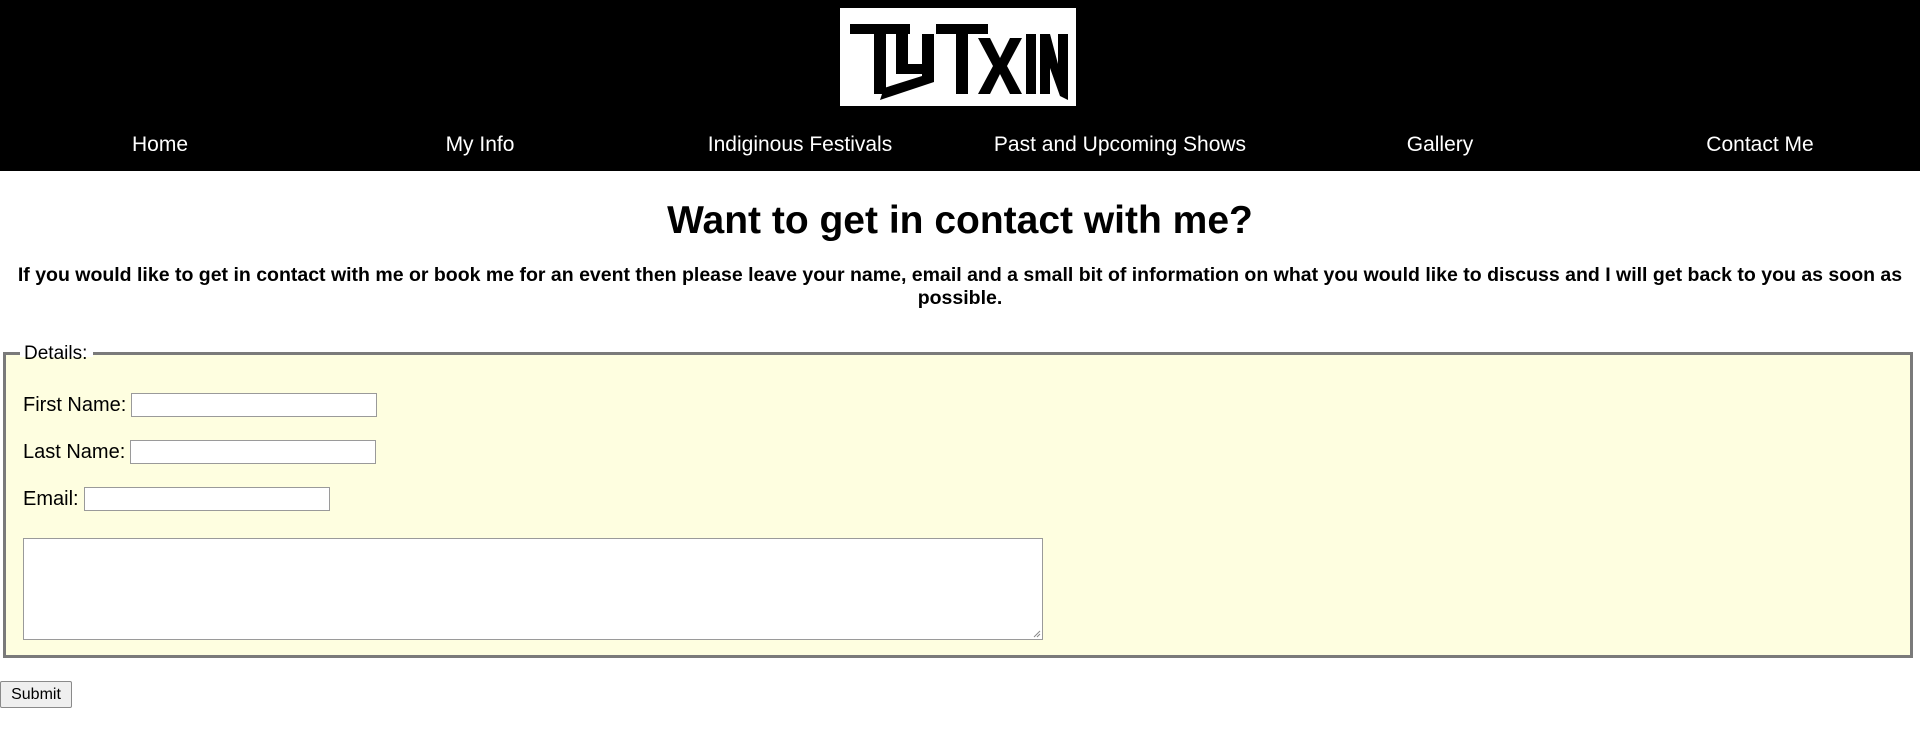 The image size is (1920, 740). I want to click on submit-button: Submit, so click(36, 694).